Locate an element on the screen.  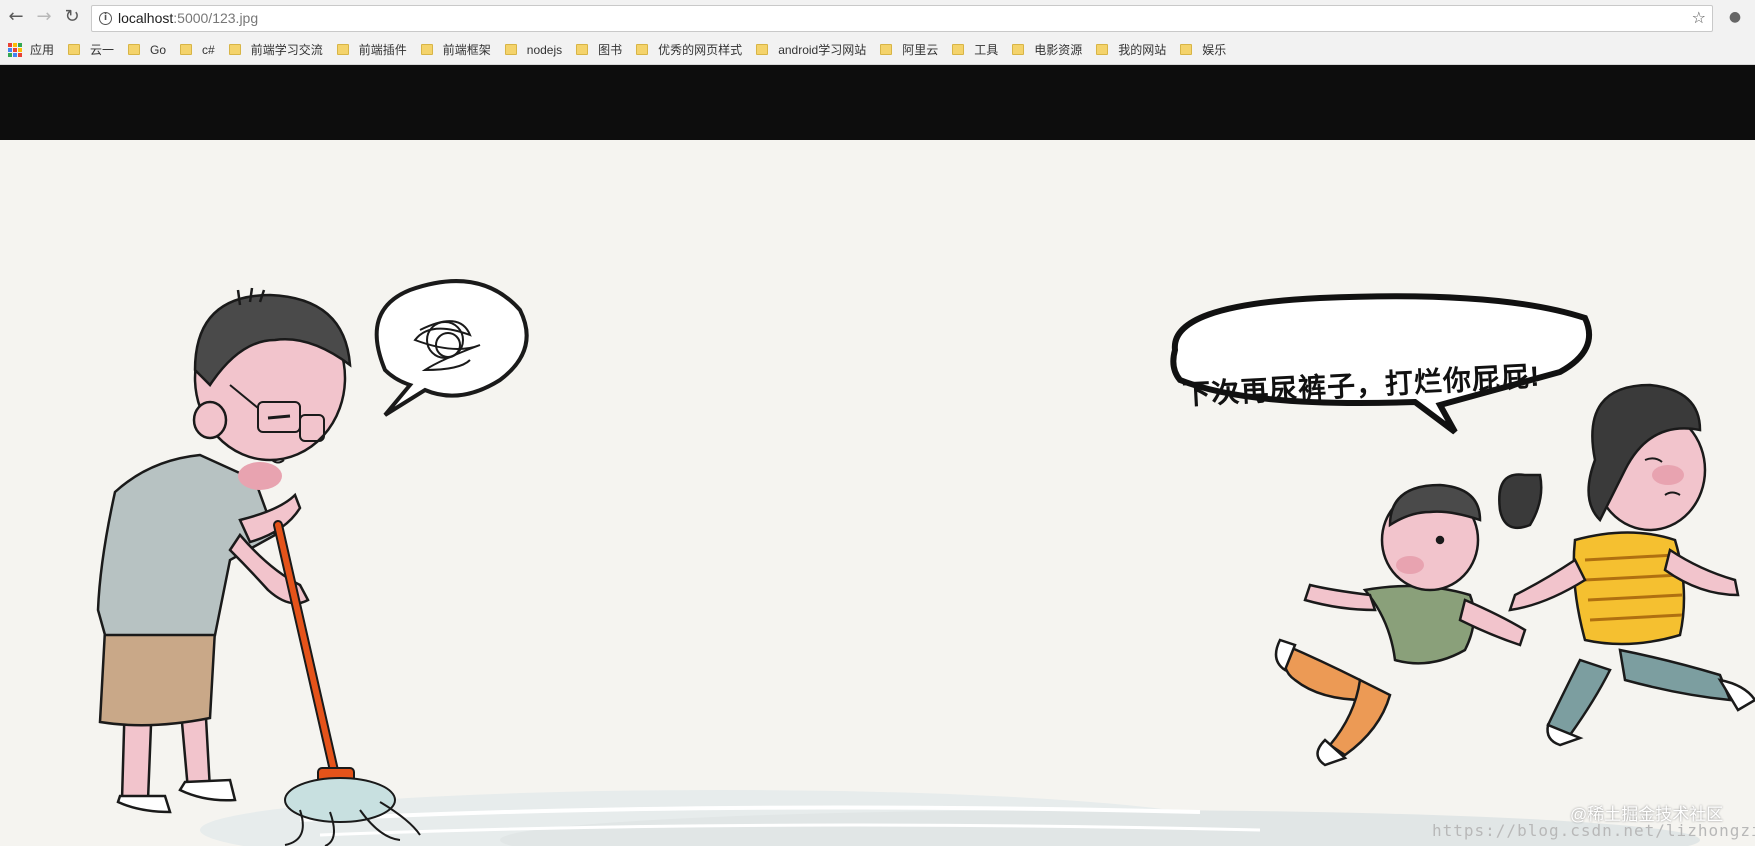
bookmark-label: c# is located at coordinates (208, 49).